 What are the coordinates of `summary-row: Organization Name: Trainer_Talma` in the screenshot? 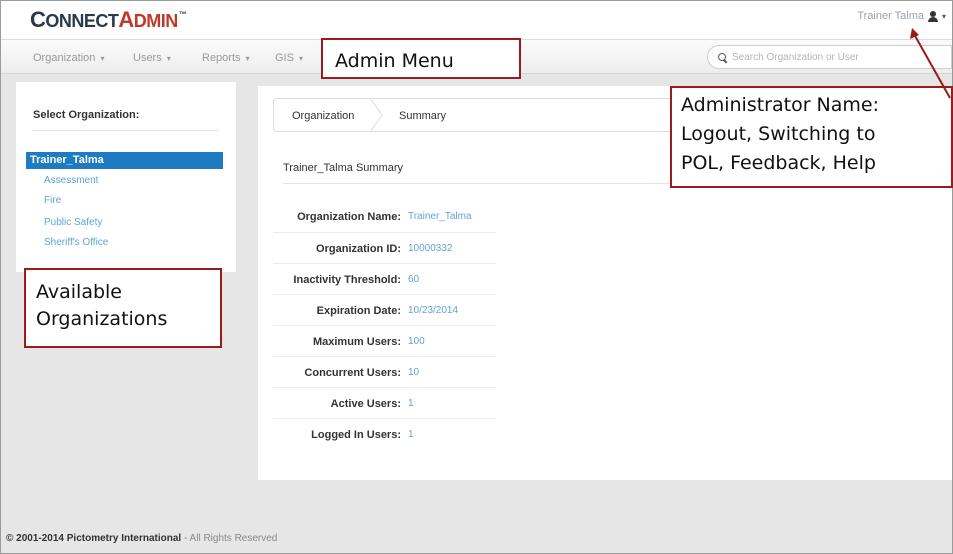 It's located at (384, 216).